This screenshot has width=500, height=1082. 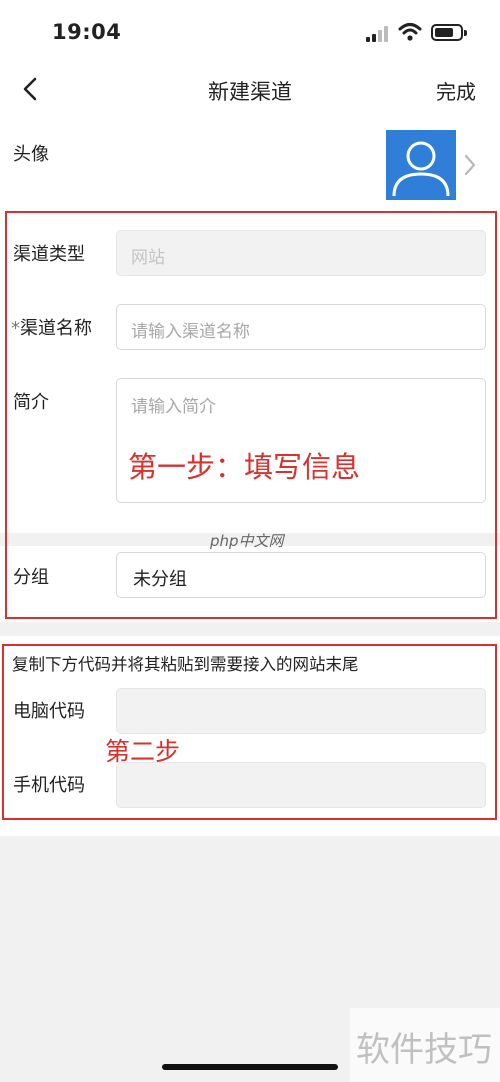 I want to click on group-label: 分组, so click(x=31, y=577).